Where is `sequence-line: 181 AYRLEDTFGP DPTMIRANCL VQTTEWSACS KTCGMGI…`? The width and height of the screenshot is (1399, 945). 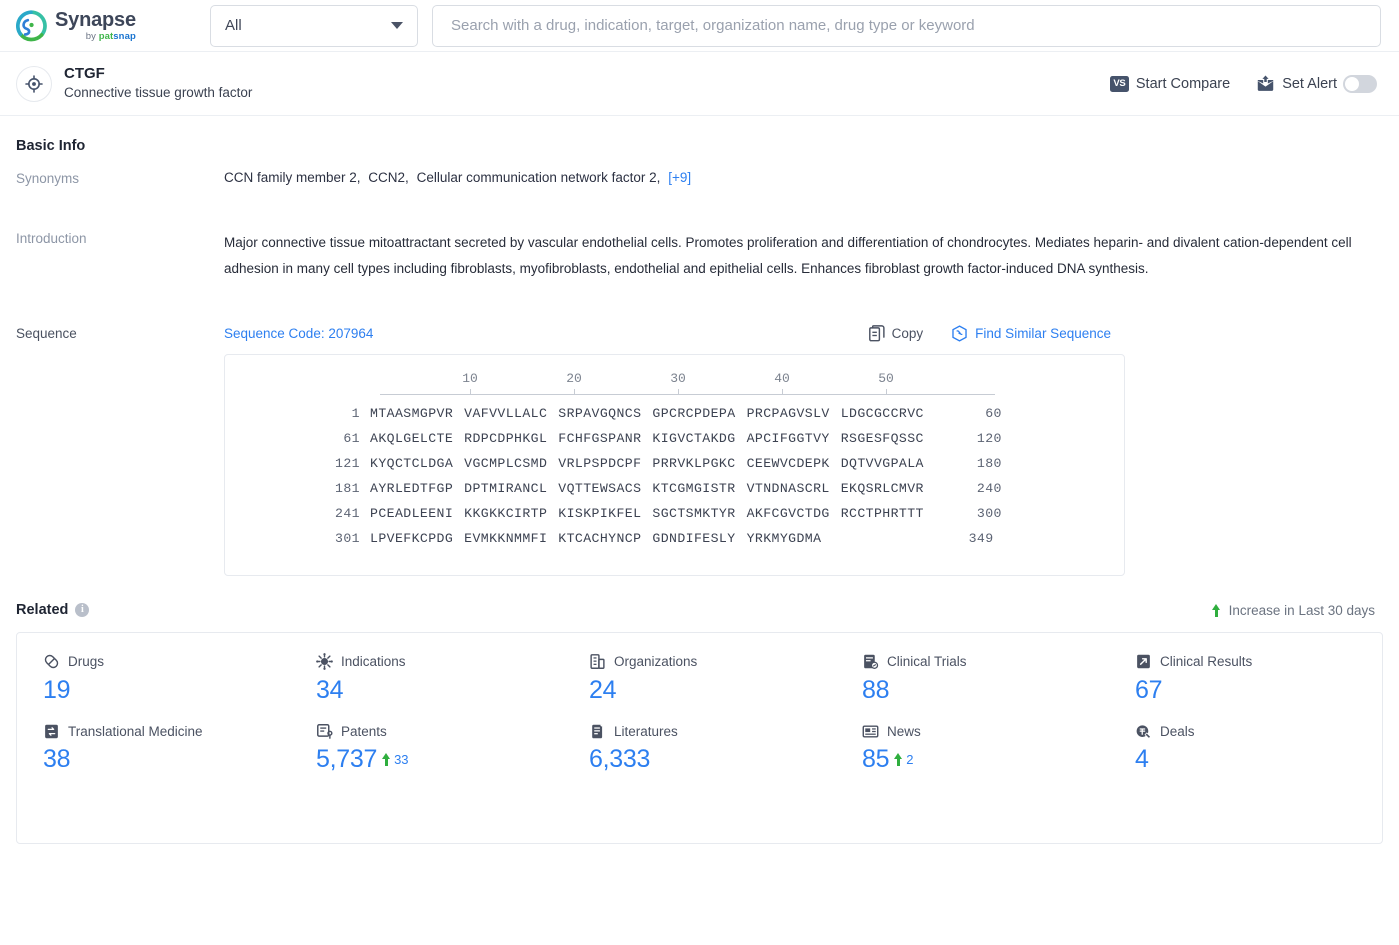
sequence-line: 181 AYRLEDTFGP DPTMIRANCL VQTTEWSACS KTCGMGI… is located at coordinates (674, 488).